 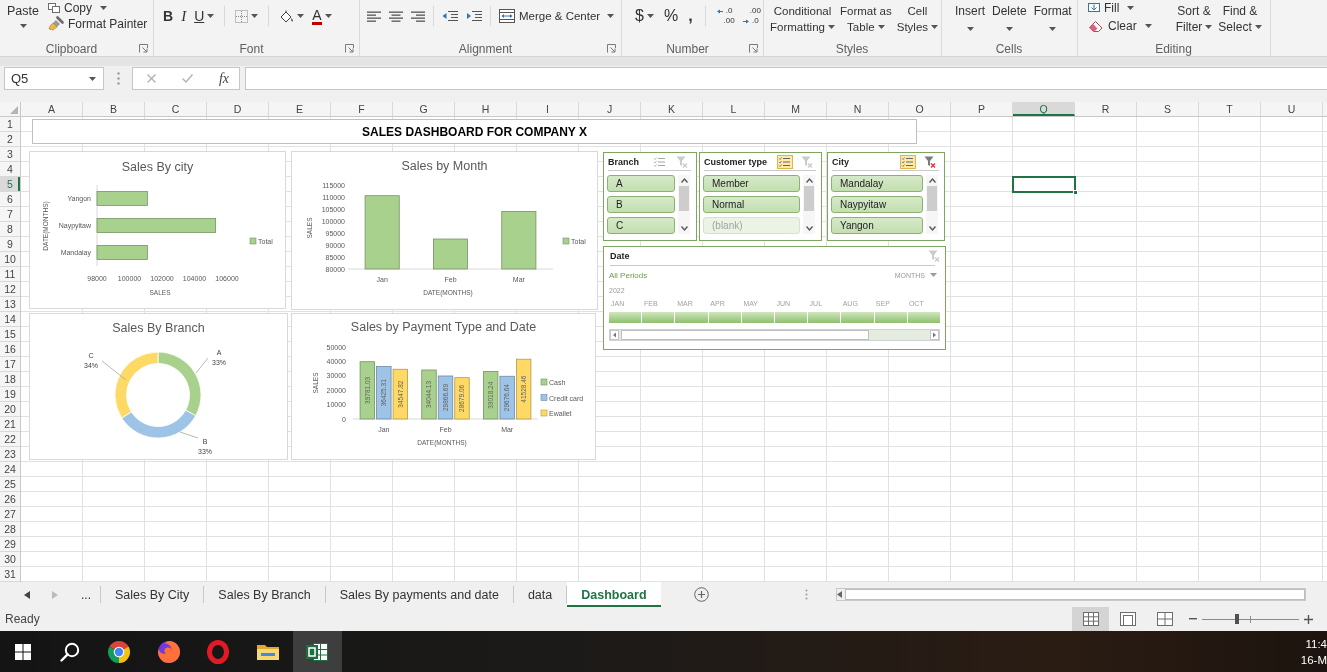 What do you see at coordinates (917, 20) in the screenshot?
I see `cell-styles-button: Cell Styles` at bounding box center [917, 20].